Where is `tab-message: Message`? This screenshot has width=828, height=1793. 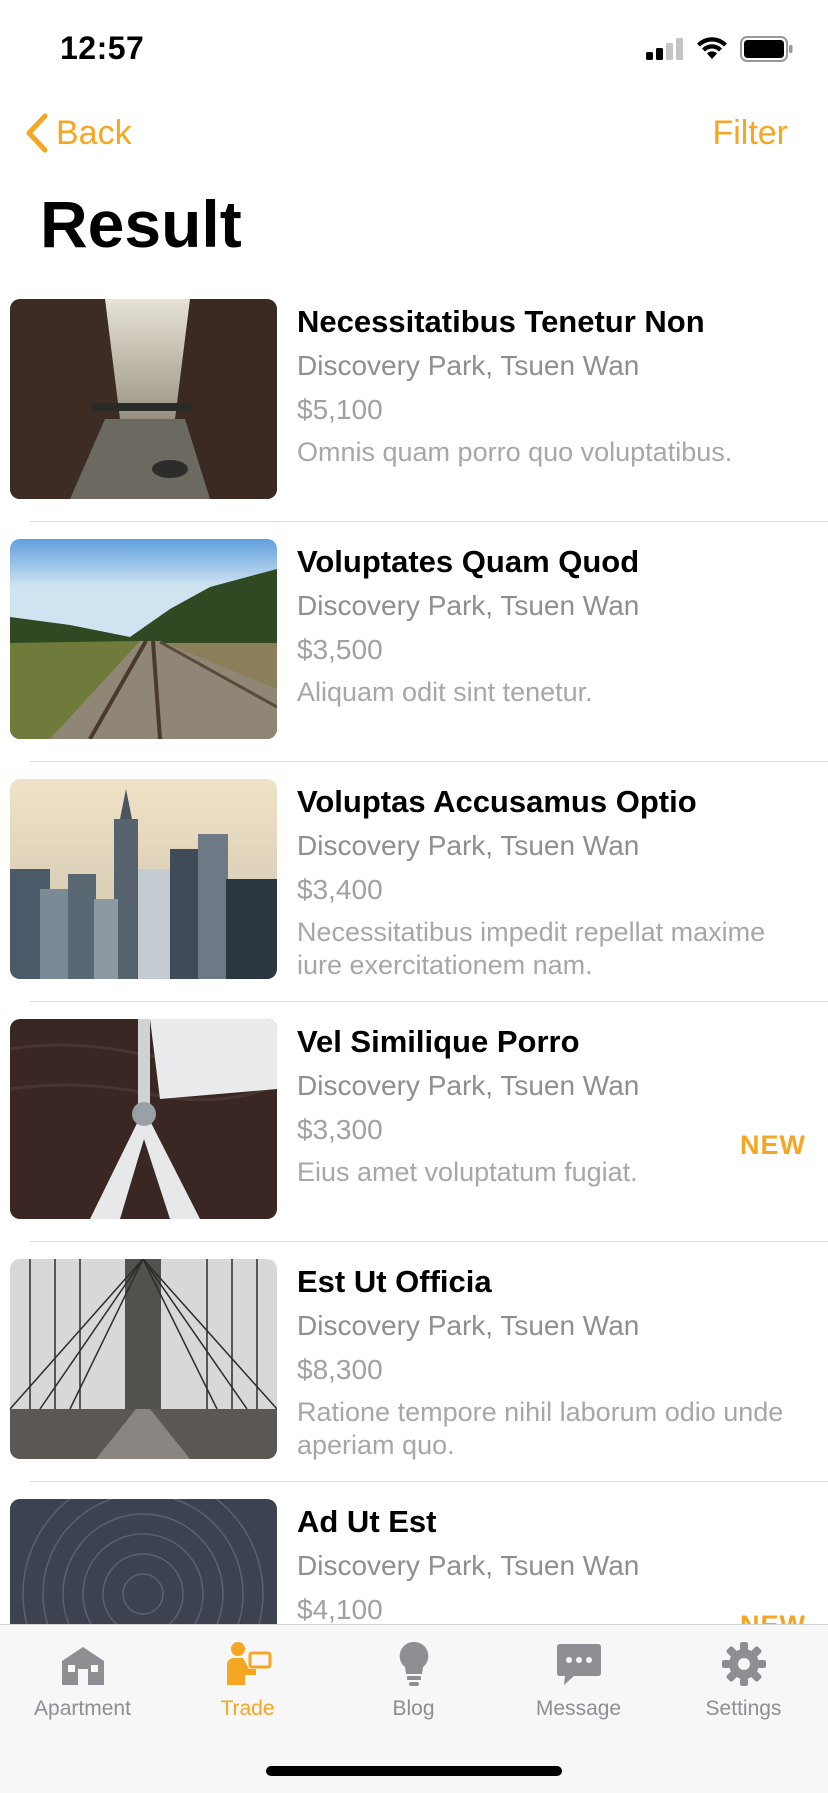 tab-message: Message is located at coordinates (578, 1689).